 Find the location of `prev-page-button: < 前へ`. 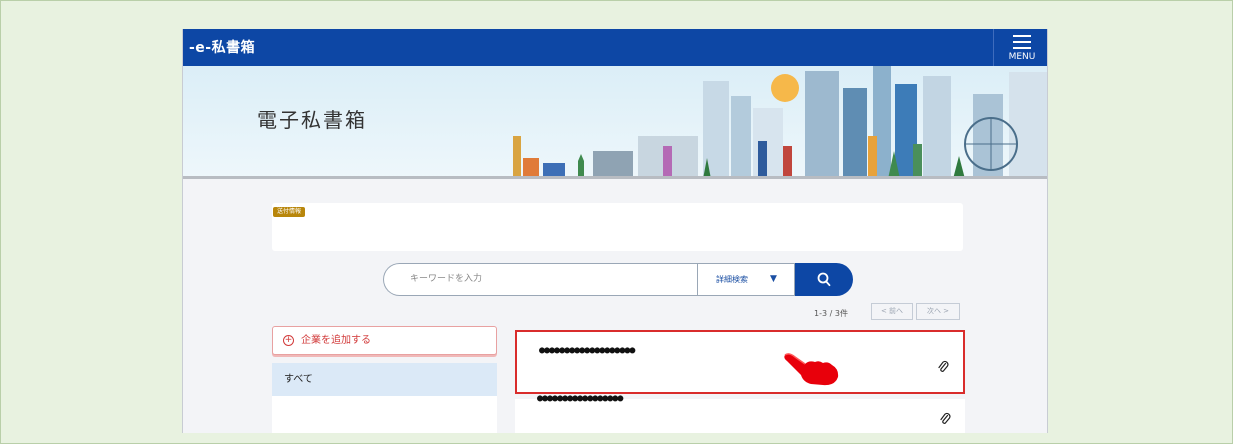

prev-page-button: < 前へ is located at coordinates (892, 311).